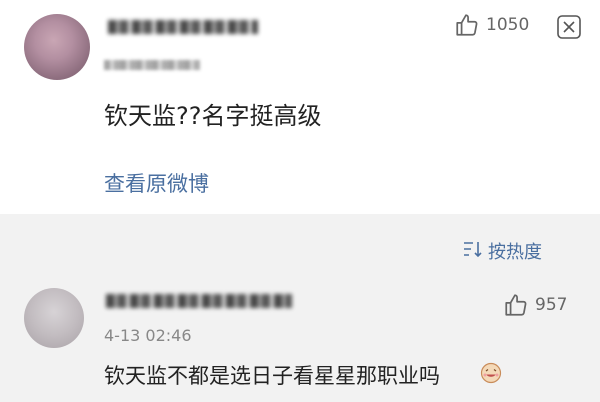 The width and height of the screenshot is (600, 402). I want to click on like-count: 1050, so click(508, 25).